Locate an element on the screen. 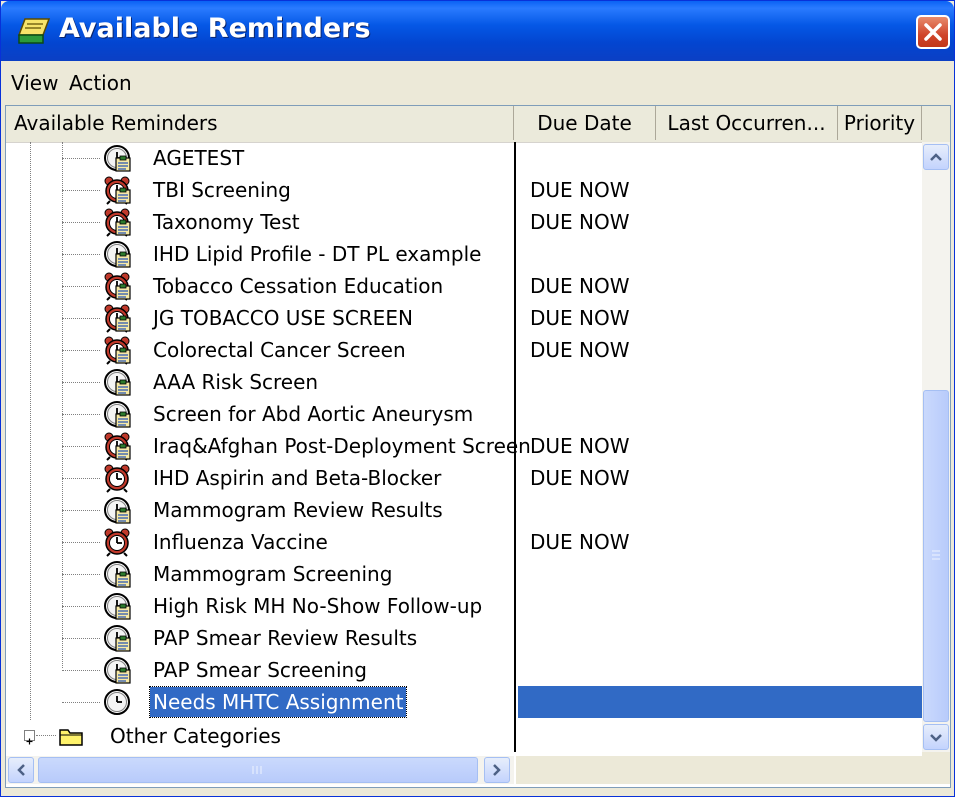 Image resolution: width=955 pixels, height=797 pixels. menu-bar: View Action is located at coordinates (478, 83).